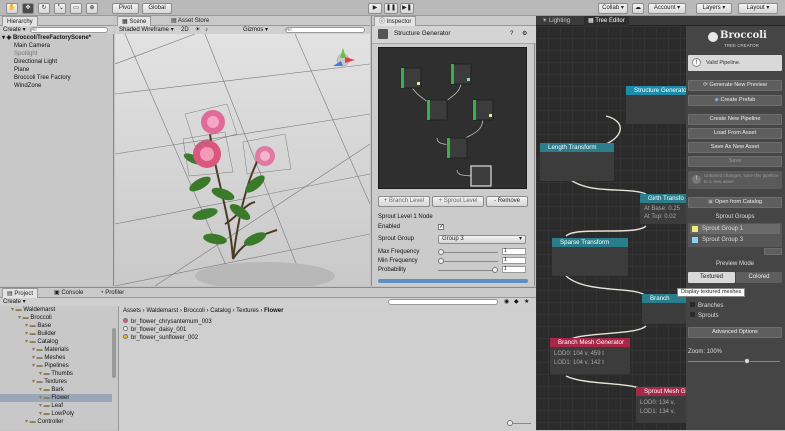 This screenshot has width=785, height=431. Describe the element at coordinates (735, 332) in the screenshot. I see `advanced-options-button: Advanced Options` at that location.